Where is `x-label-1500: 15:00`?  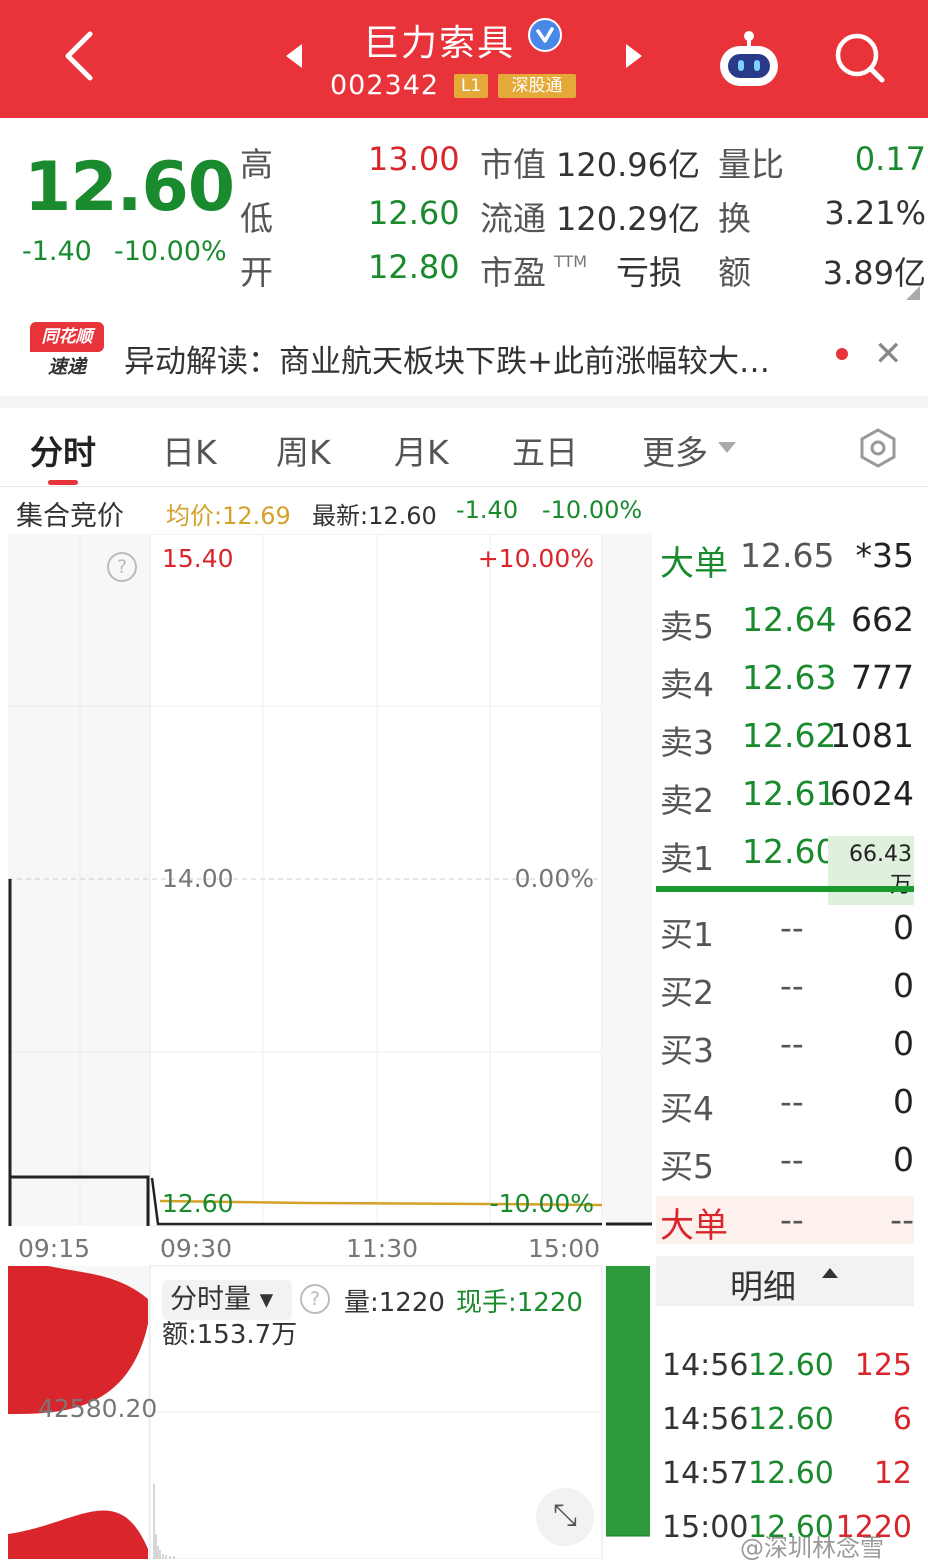 x-label-1500: 15:00 is located at coordinates (564, 1248).